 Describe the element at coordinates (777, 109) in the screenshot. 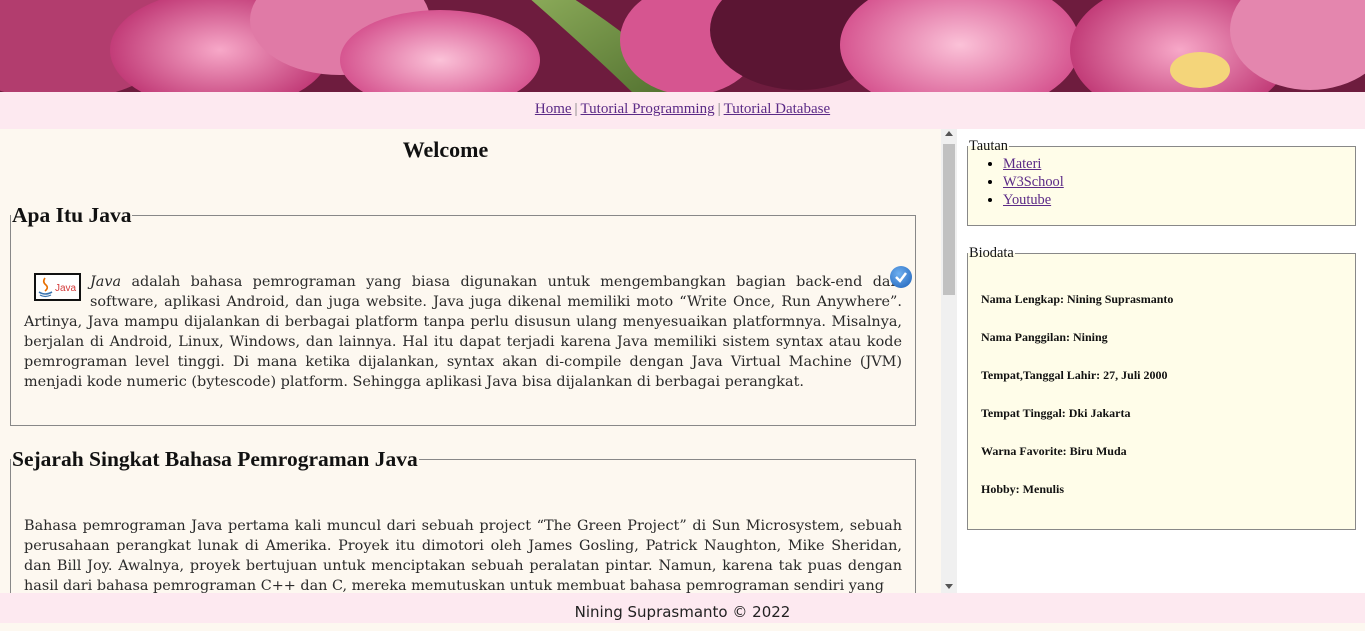

I see `nav-link-tutorial-database: Tutorial Database` at that location.